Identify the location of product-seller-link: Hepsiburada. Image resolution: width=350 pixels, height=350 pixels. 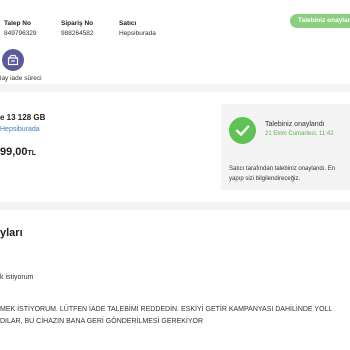
(20, 129).